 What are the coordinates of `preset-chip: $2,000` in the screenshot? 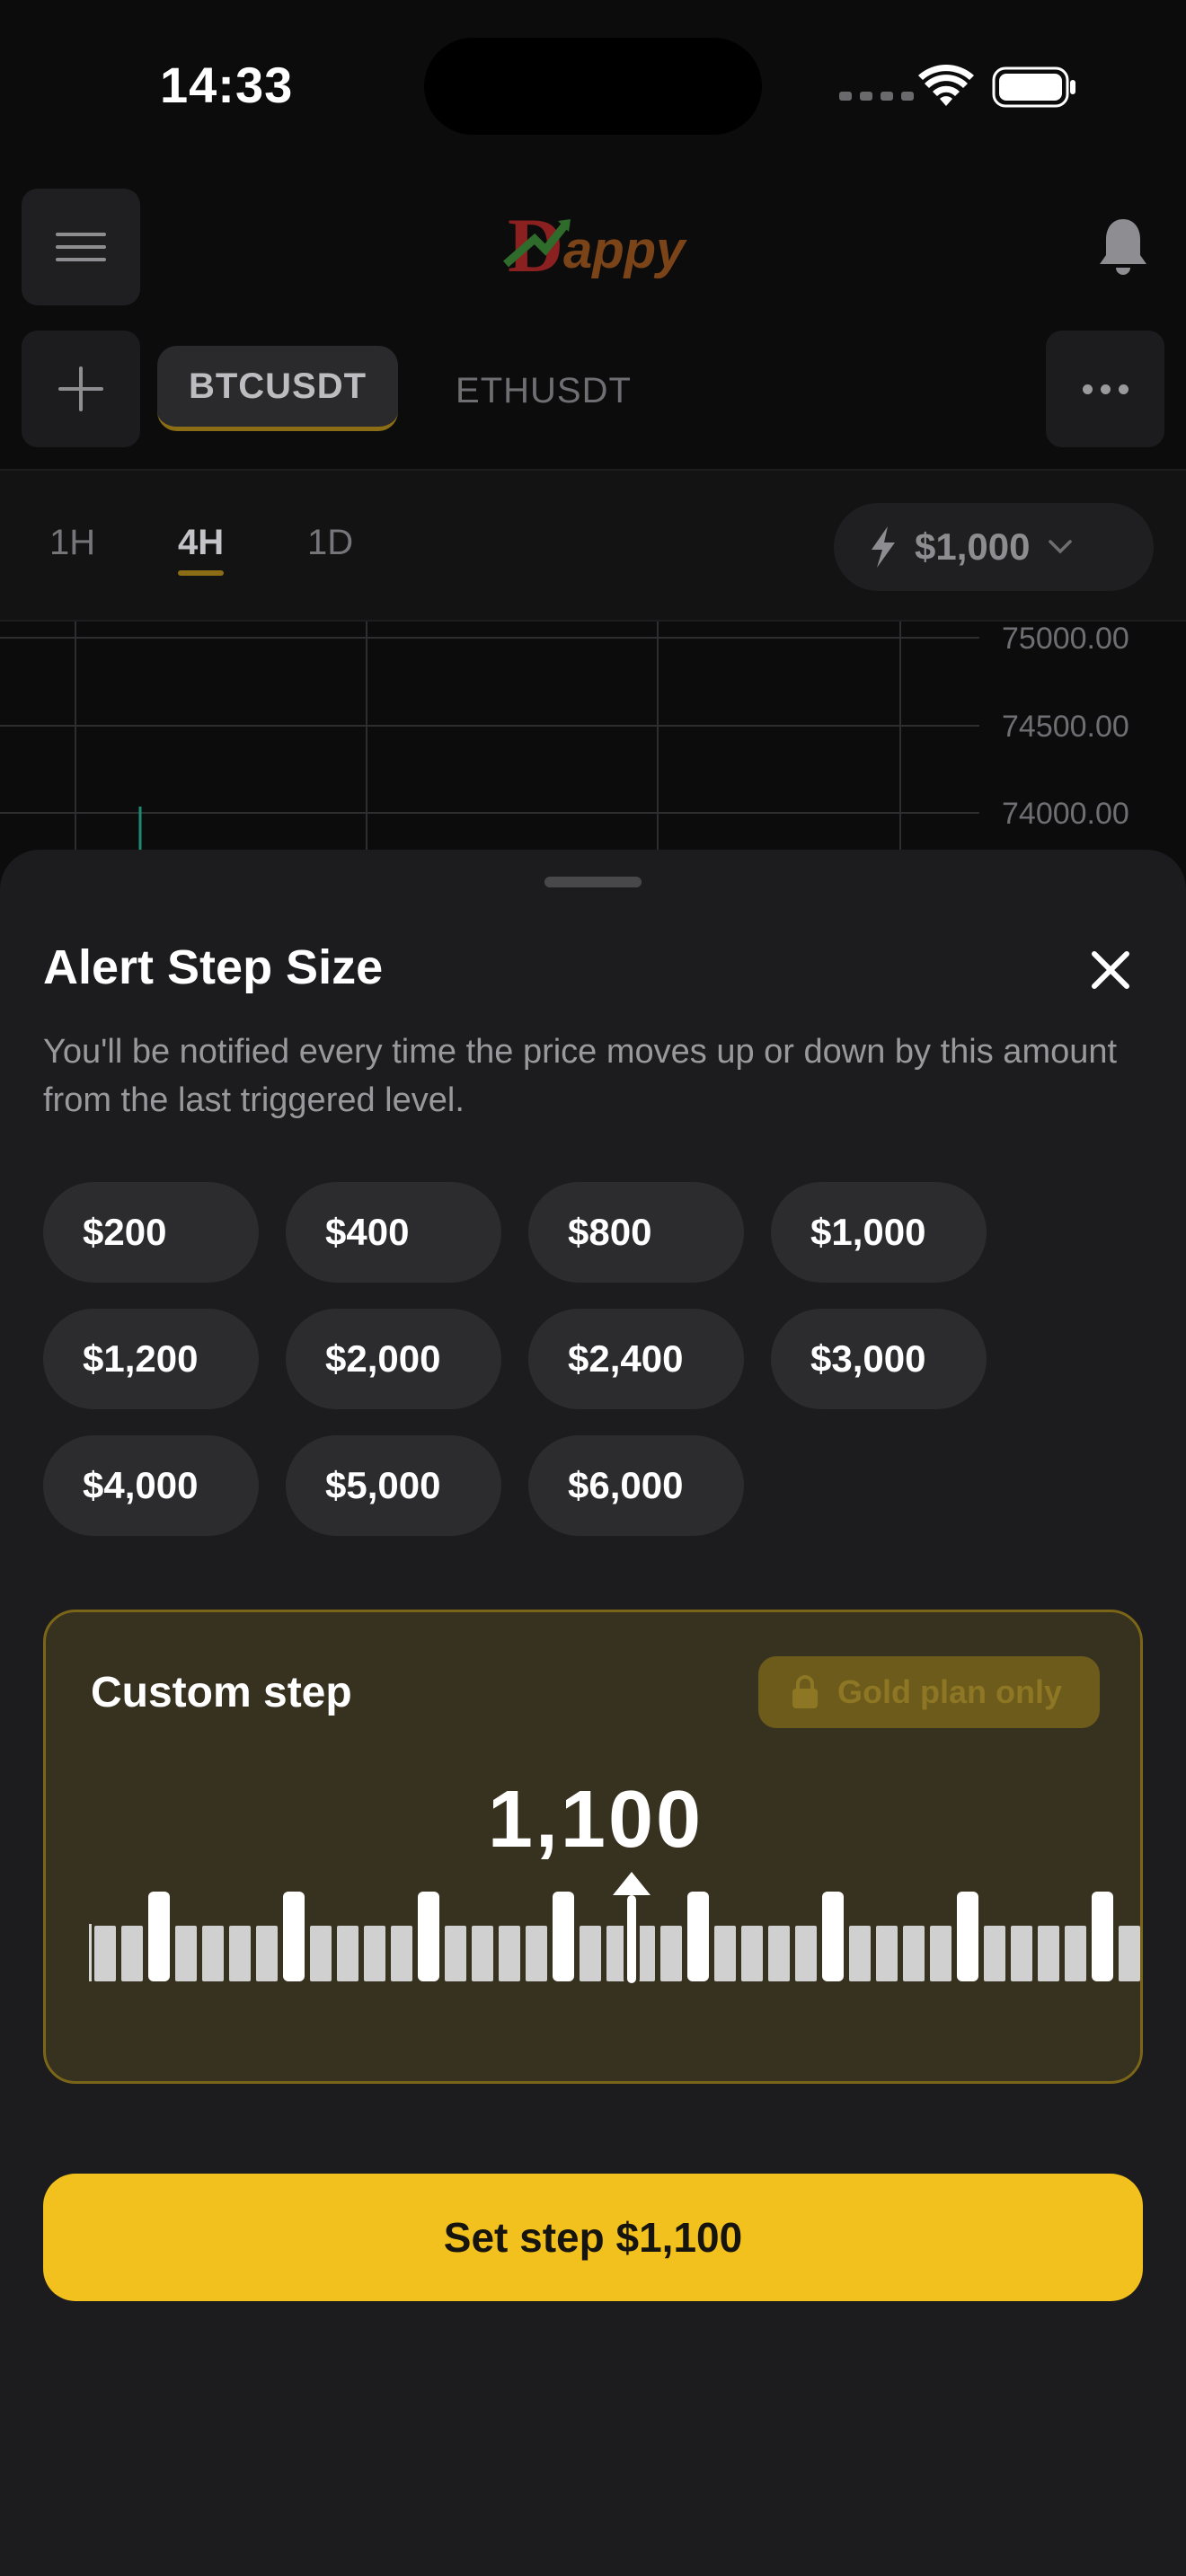 It's located at (393, 1359).